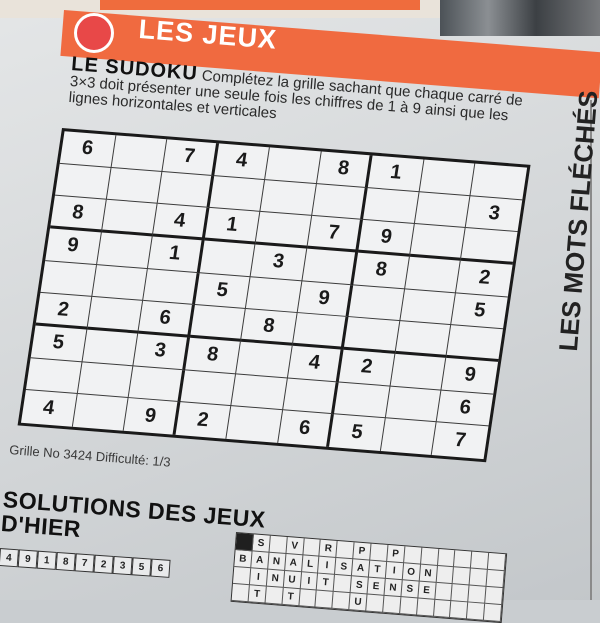  What do you see at coordinates (27, 559) in the screenshot?
I see `solution-digit: 9` at bounding box center [27, 559].